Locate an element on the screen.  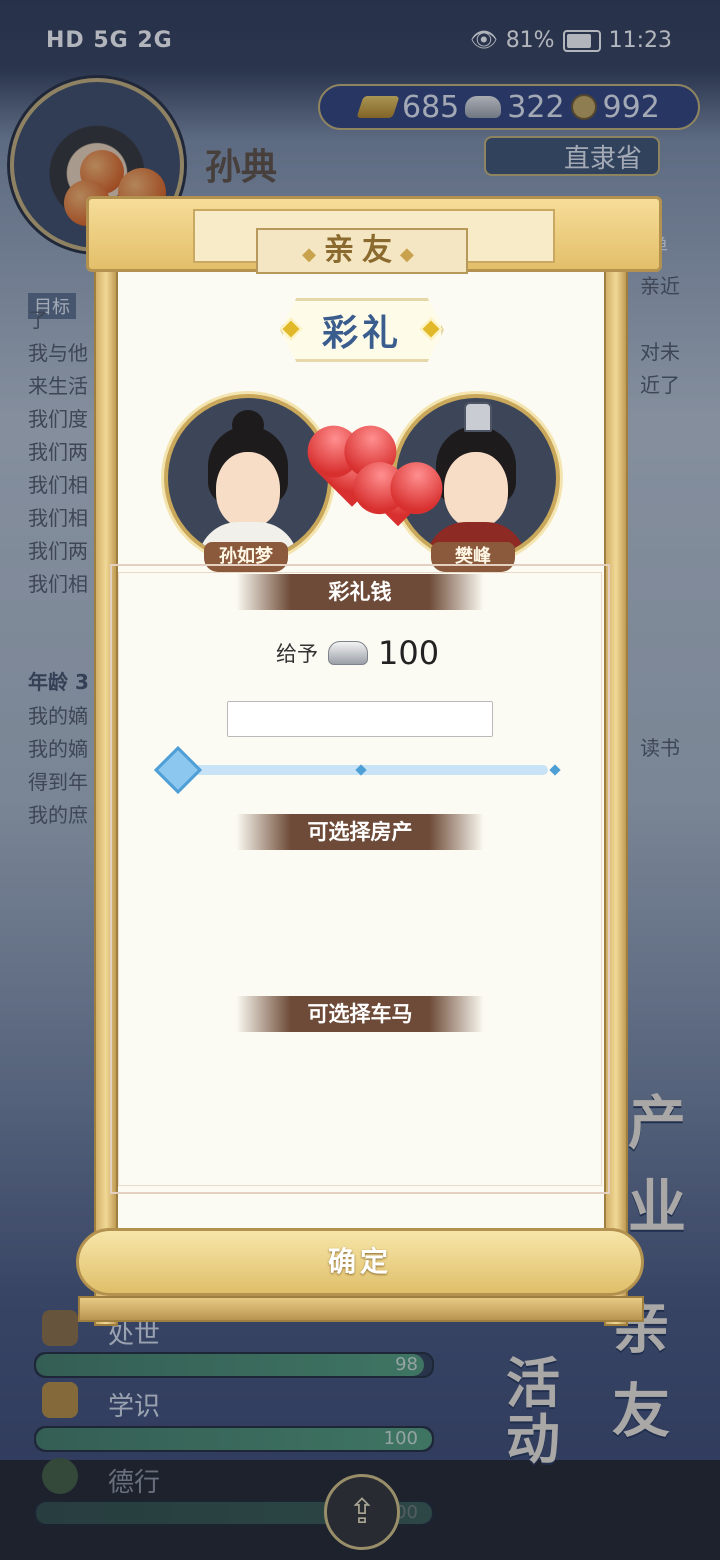
section-property: 可选择房产 is located at coordinates (360, 832).